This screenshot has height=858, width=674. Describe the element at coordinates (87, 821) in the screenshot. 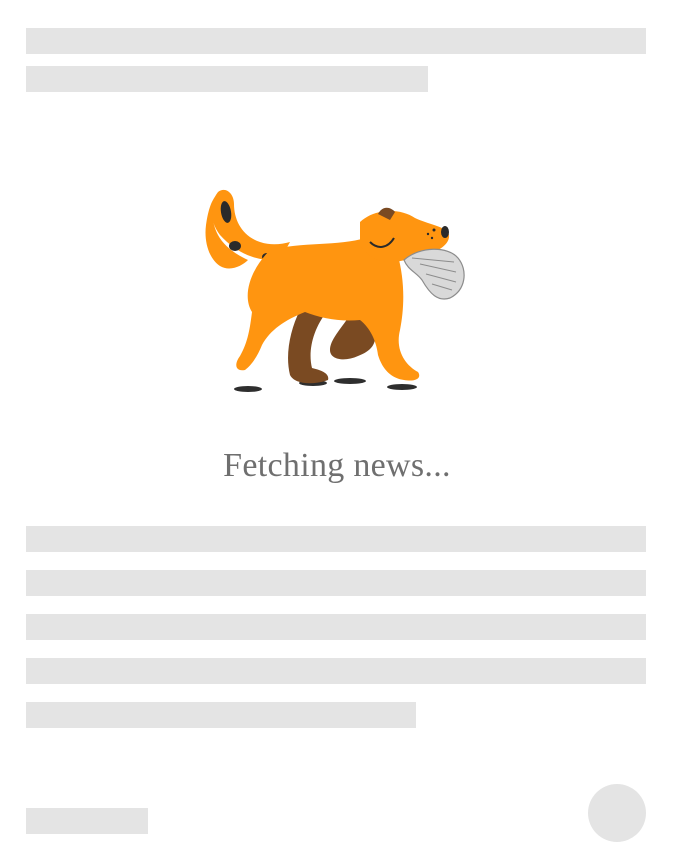

I see `skeleton-footer-line` at that location.